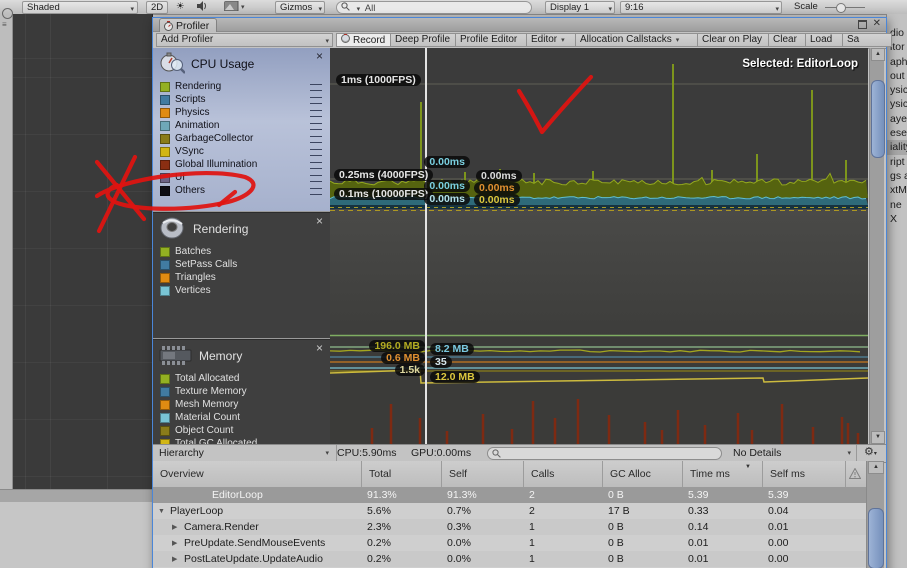  Describe the element at coordinates (701, 7) in the screenshot. I see `aspect-dropdown: 9:16 ▾` at that location.